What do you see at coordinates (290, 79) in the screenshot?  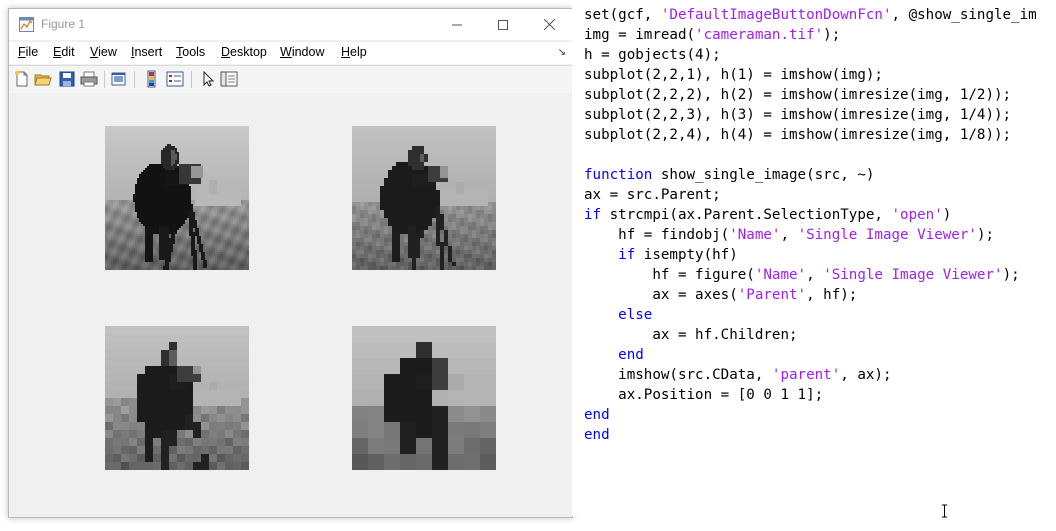 I see `figure-toolbar` at bounding box center [290, 79].